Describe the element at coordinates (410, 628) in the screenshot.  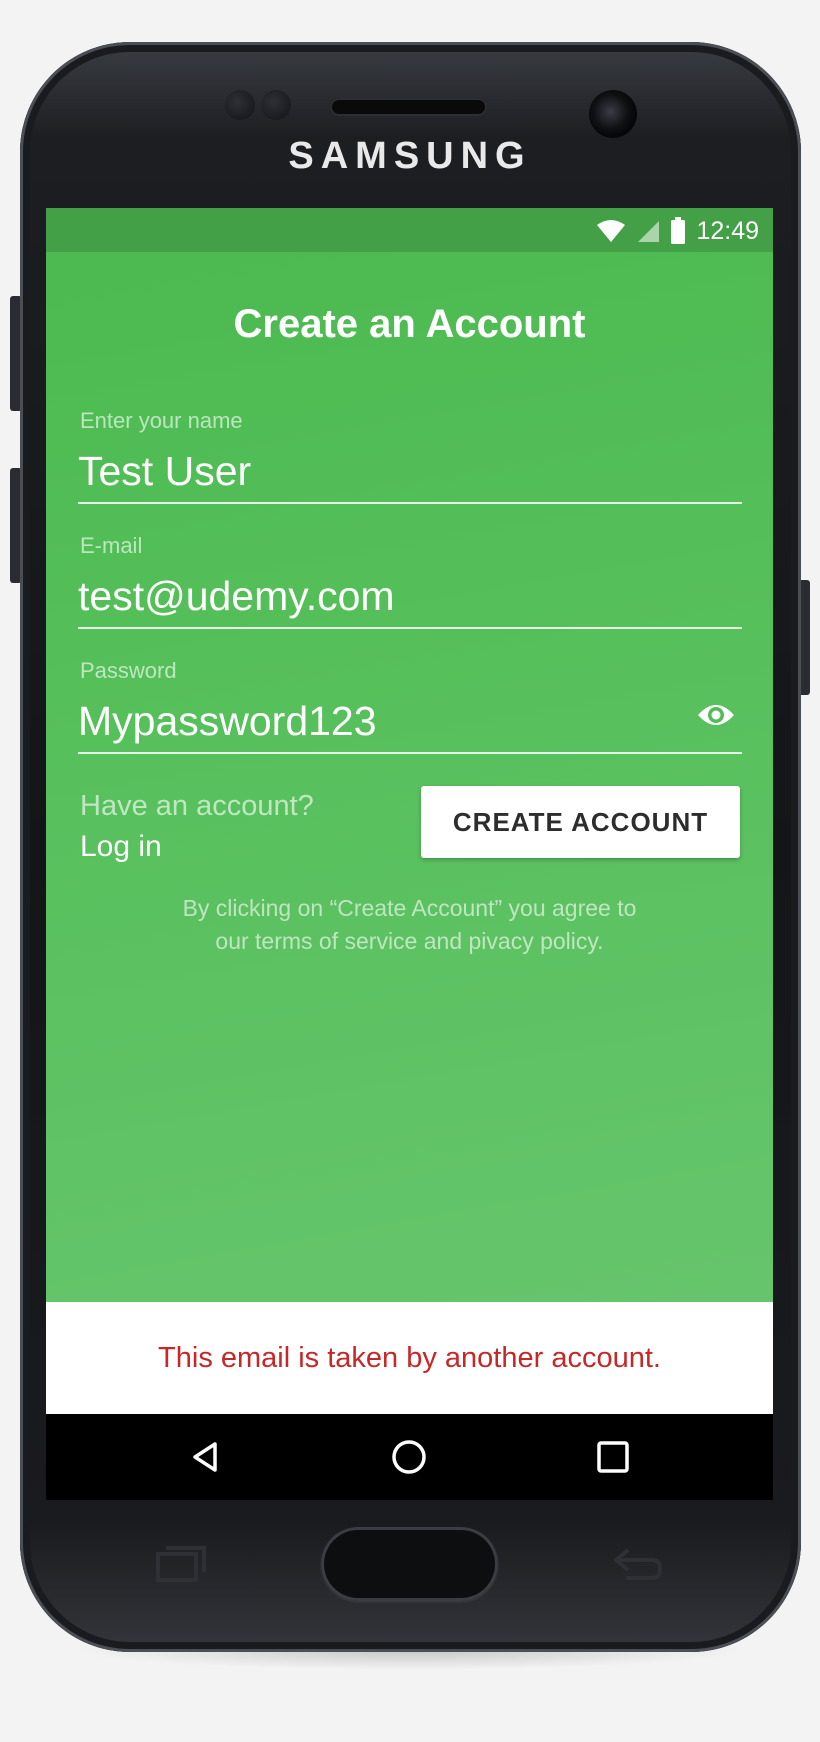
I see `email-field-underline` at that location.